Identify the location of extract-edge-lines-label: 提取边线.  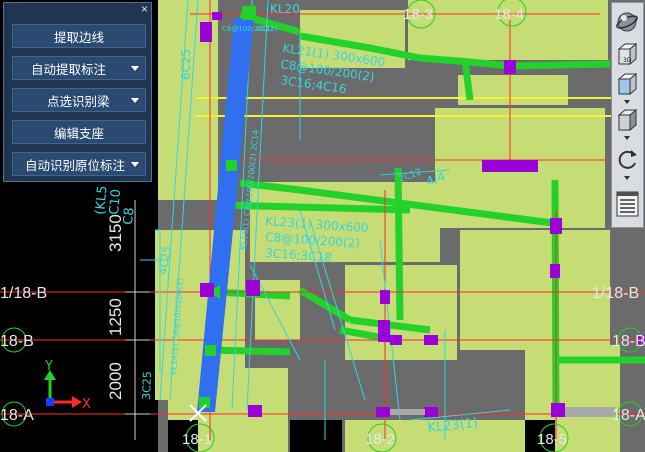
(78, 37).